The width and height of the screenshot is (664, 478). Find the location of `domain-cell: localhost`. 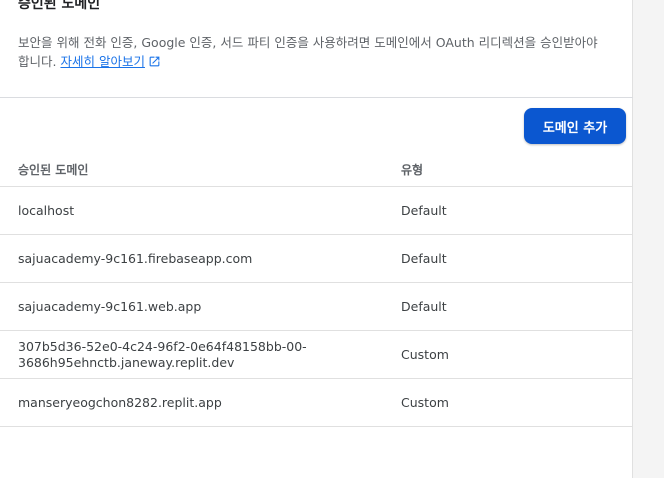

domain-cell: localhost is located at coordinates (46, 210).